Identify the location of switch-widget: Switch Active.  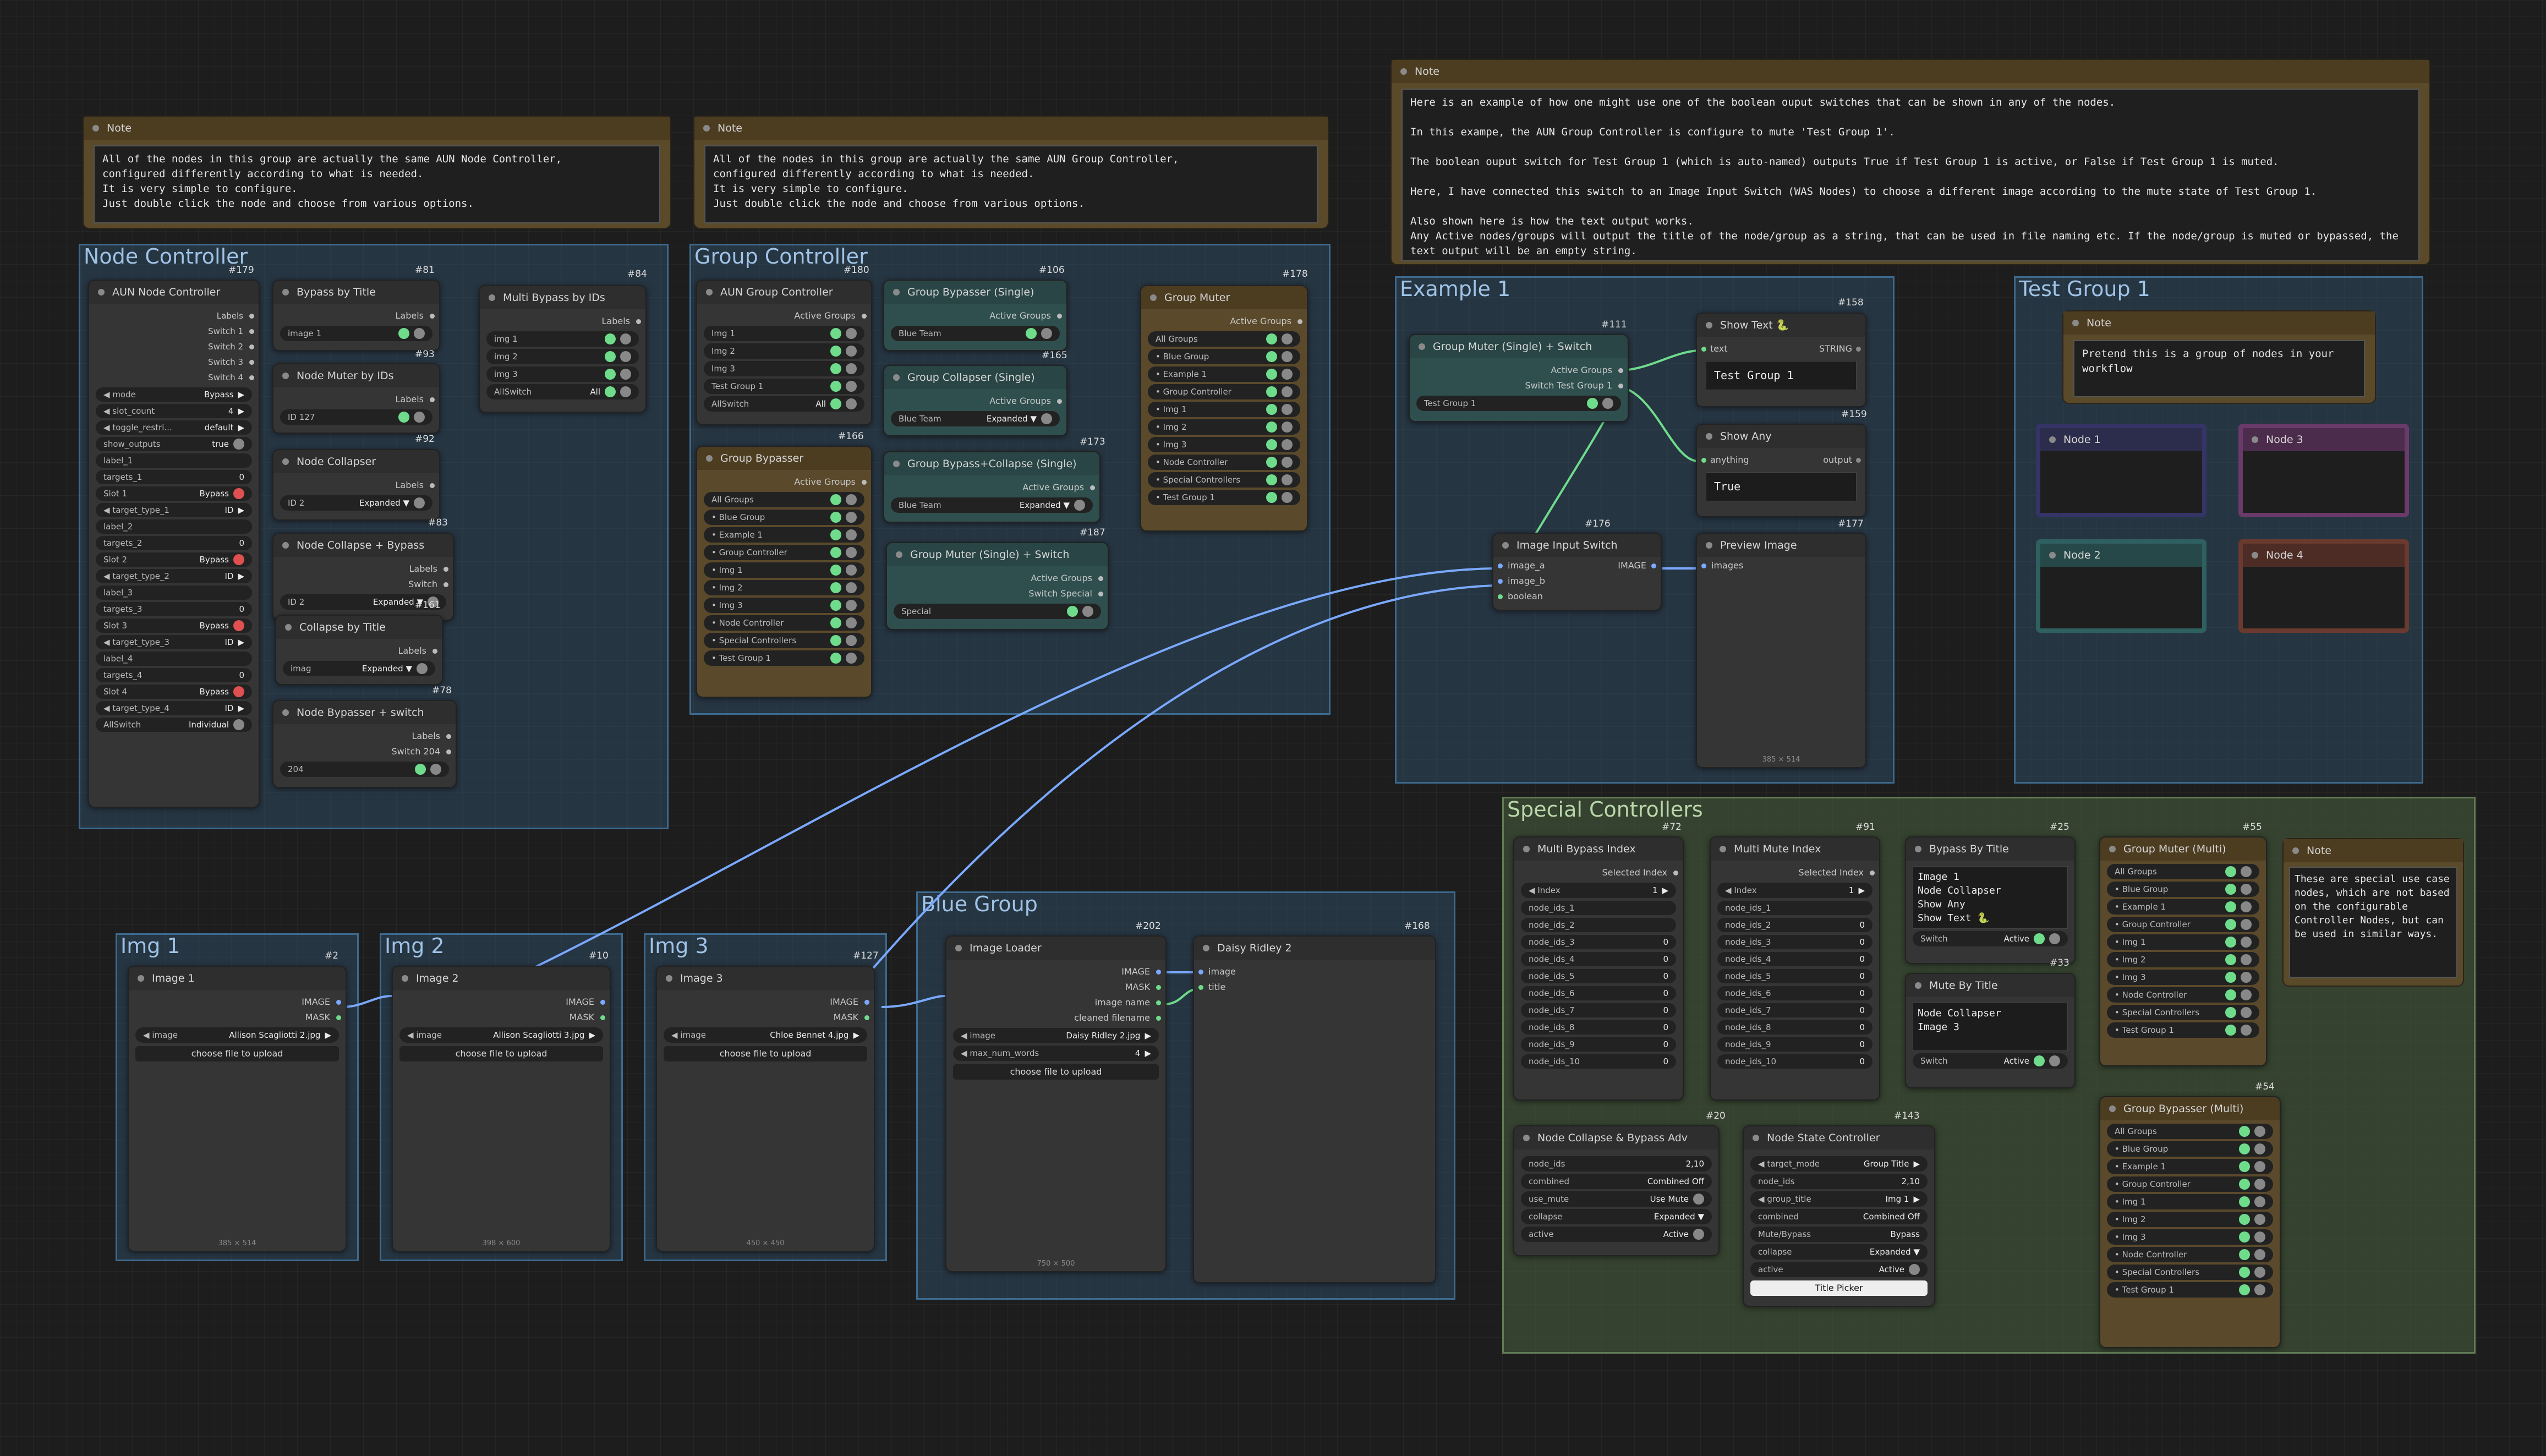
(1990, 1061).